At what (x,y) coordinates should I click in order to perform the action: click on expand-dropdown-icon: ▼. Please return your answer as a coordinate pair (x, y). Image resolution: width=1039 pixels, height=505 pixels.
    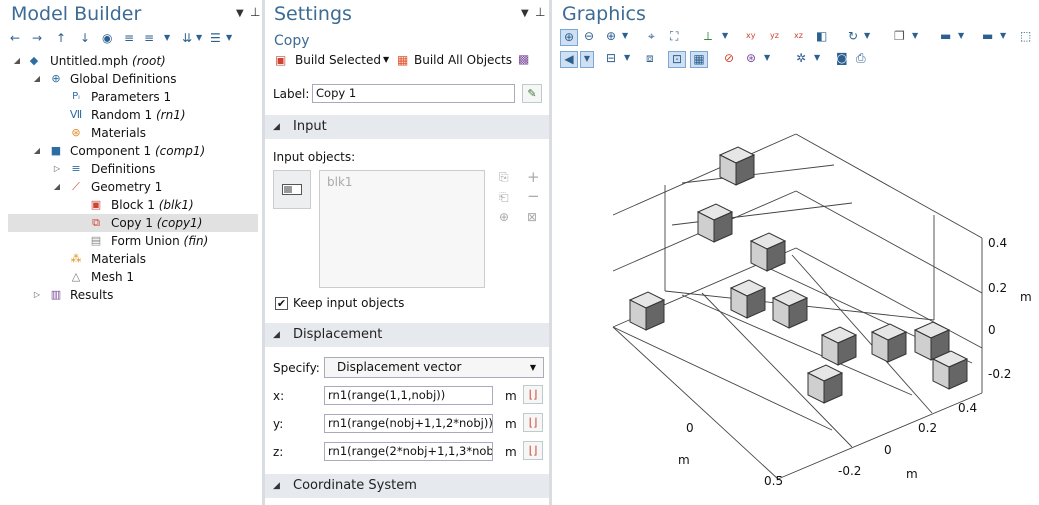
    Looking at the image, I should click on (167, 38).